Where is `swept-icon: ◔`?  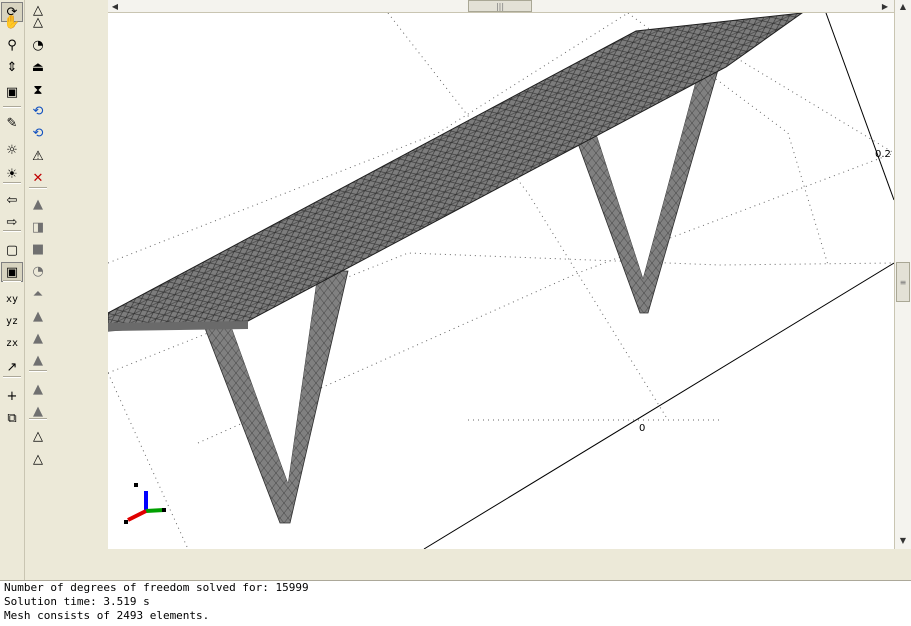
swept-icon: ◔ is located at coordinates (38, 271).